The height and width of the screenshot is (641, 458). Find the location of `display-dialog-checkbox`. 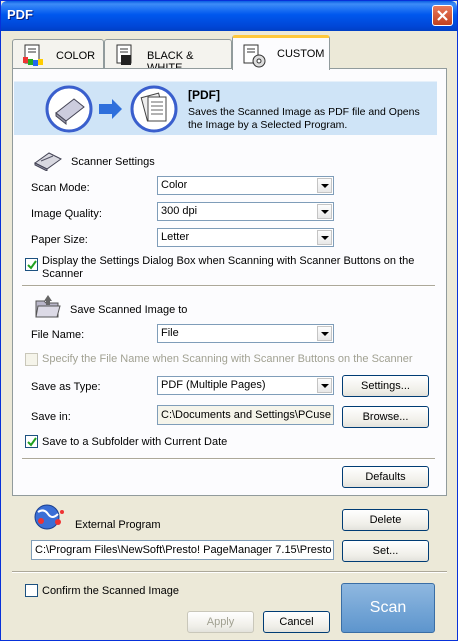

display-dialog-checkbox is located at coordinates (31, 264).